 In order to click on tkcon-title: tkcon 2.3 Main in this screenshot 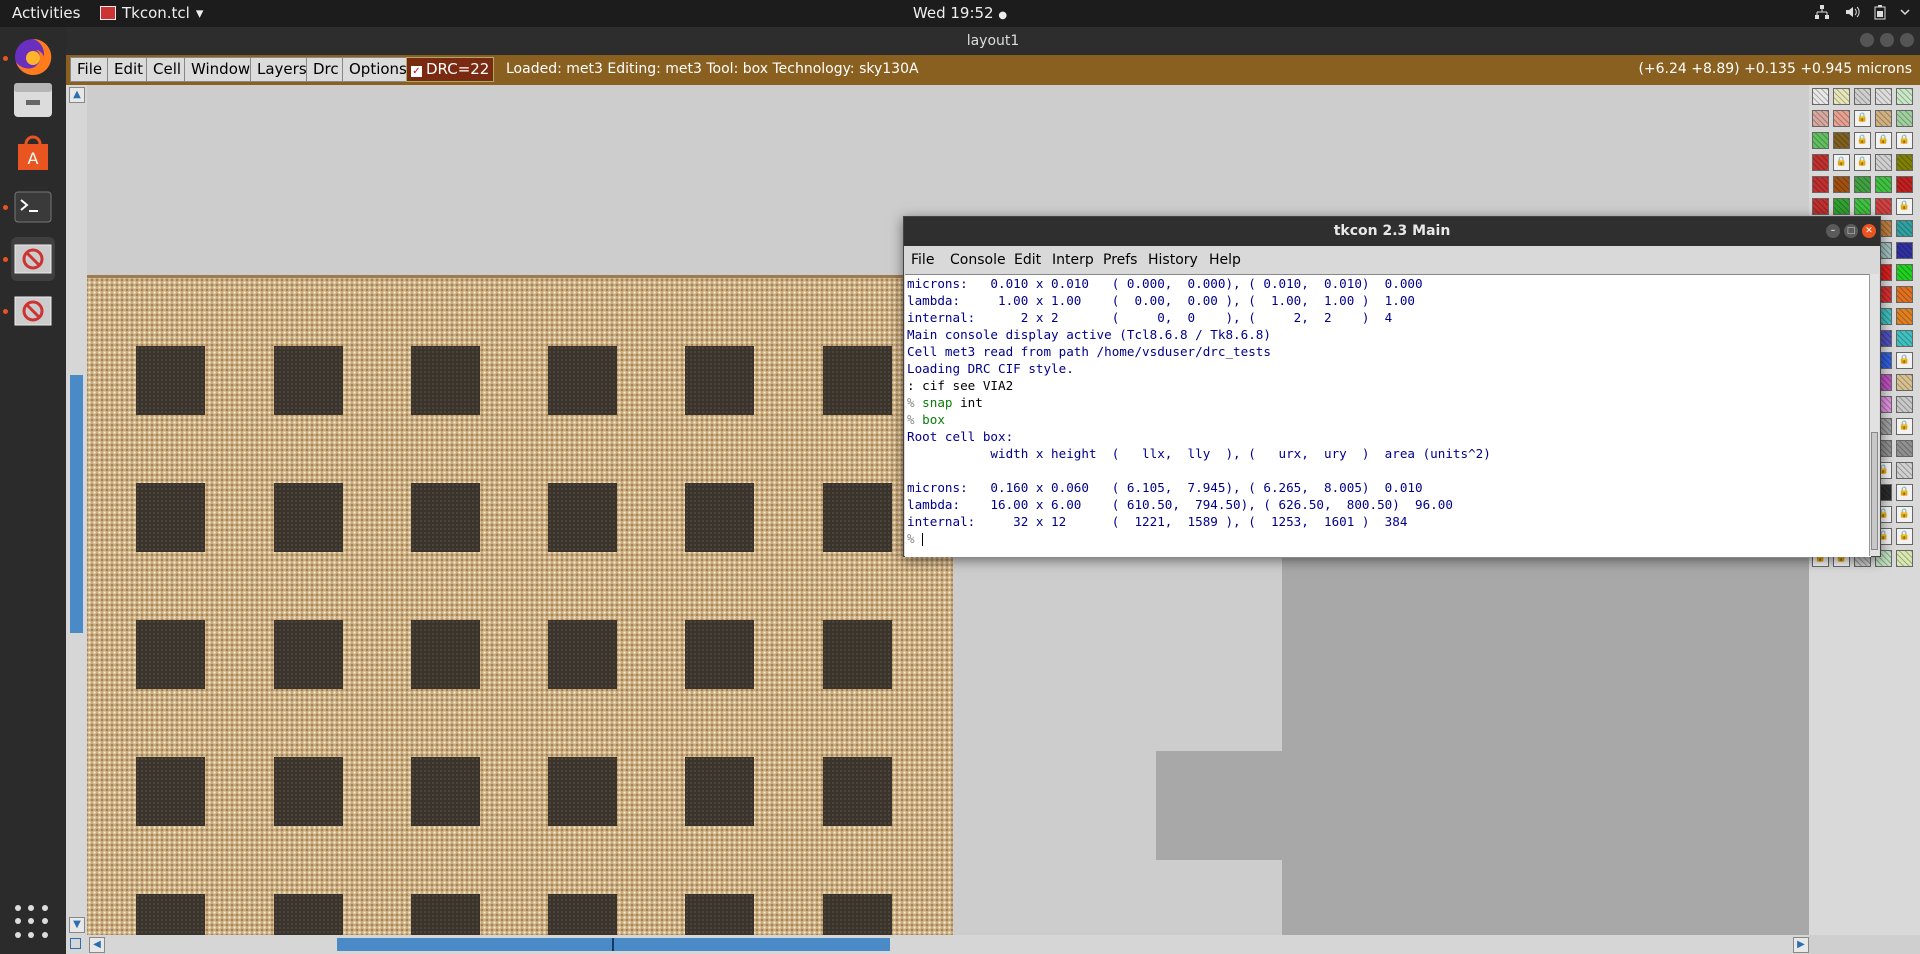, I will do `click(1392, 231)`.